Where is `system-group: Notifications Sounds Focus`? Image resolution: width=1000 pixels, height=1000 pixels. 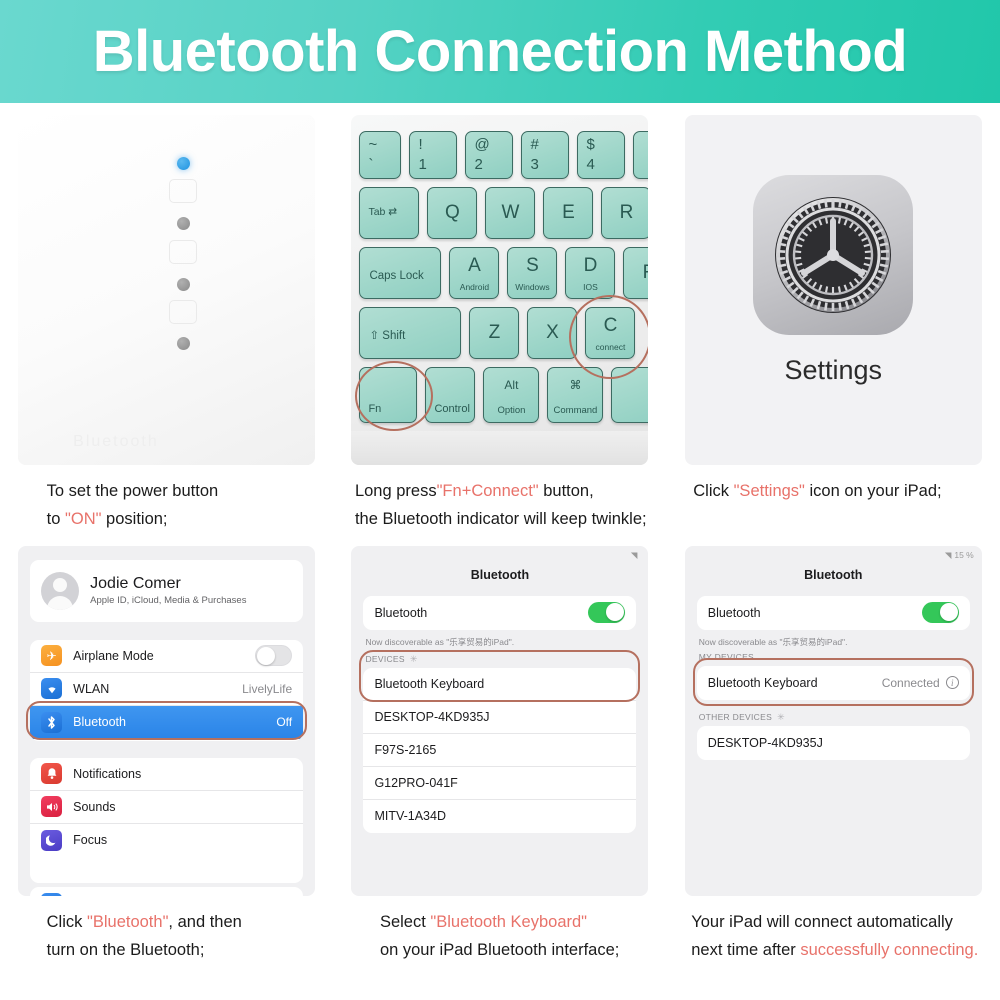
system-group: Notifications Sounds Focus is located at coordinates (167, 820).